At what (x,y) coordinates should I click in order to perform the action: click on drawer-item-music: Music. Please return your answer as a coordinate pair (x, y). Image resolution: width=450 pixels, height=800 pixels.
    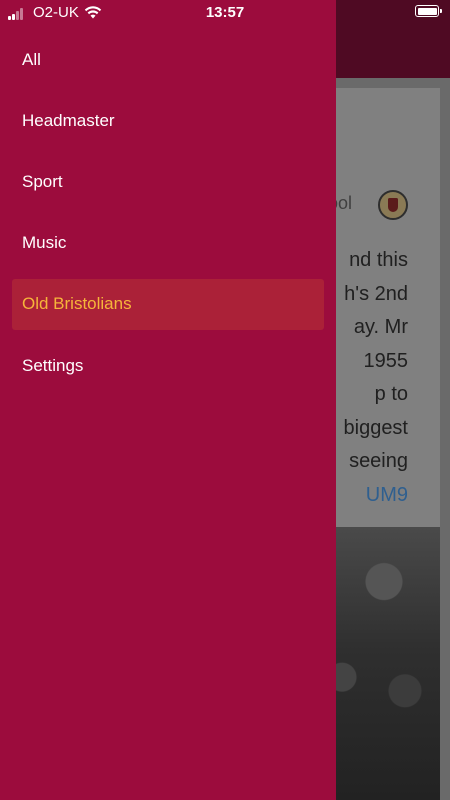
    Looking at the image, I should click on (168, 243).